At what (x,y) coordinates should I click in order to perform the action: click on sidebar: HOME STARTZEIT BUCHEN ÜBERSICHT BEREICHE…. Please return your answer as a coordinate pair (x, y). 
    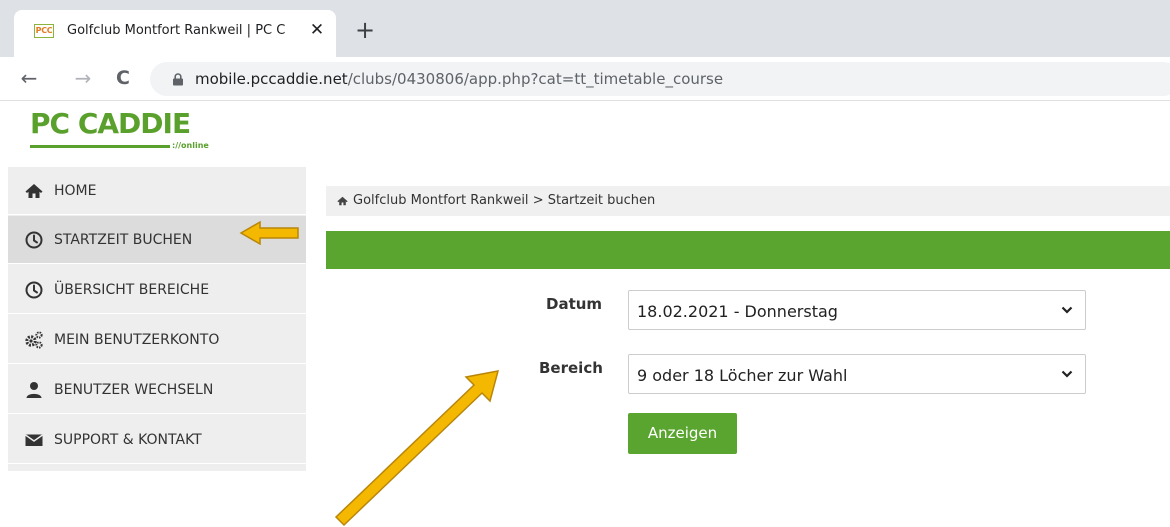
    Looking at the image, I should click on (157, 319).